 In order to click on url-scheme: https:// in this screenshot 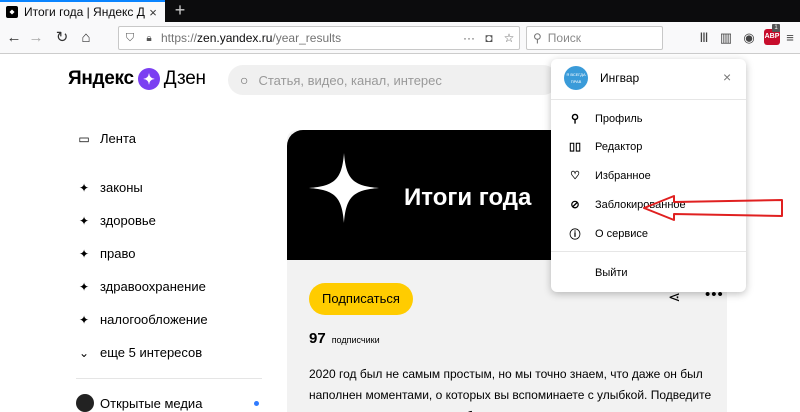, I will do `click(179, 38)`.